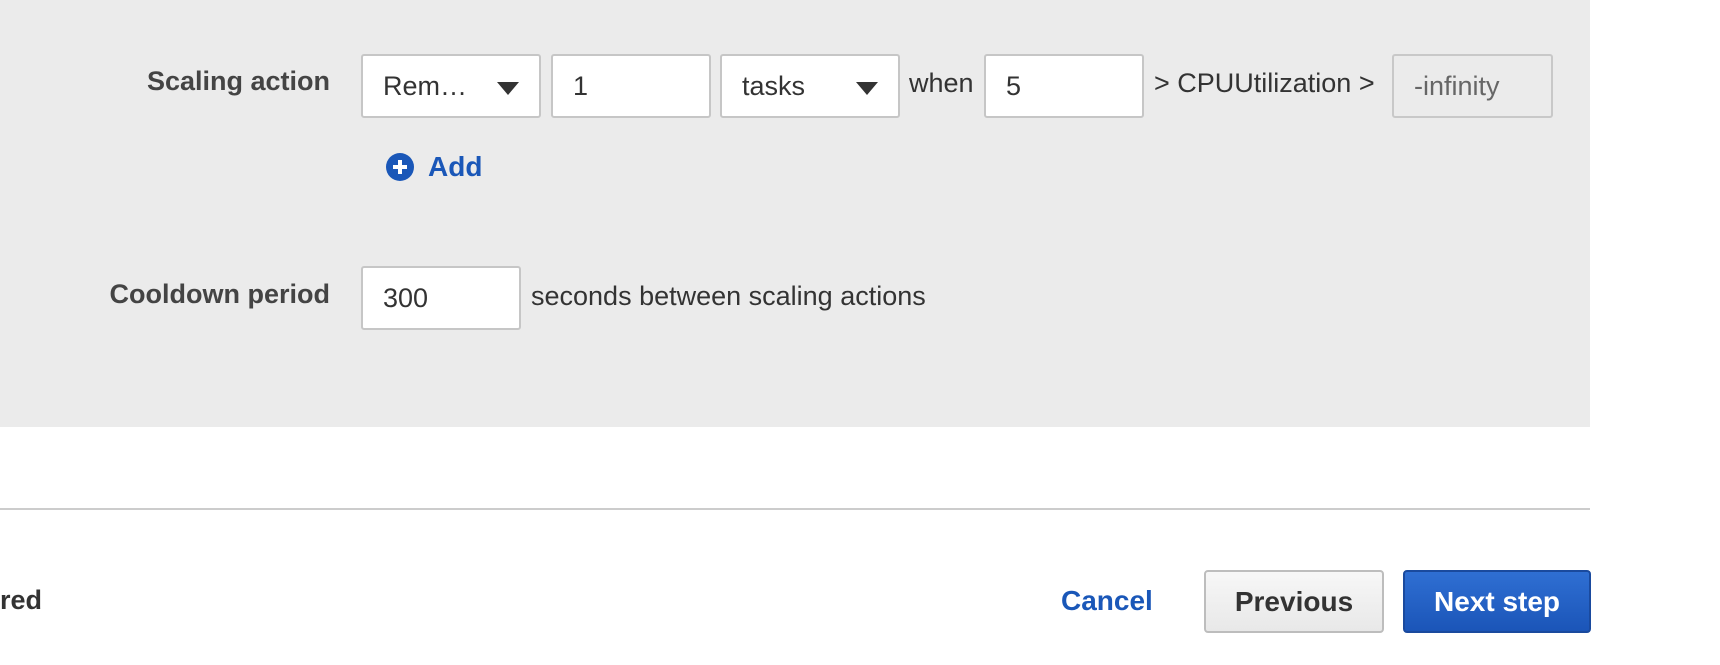 The width and height of the screenshot is (1720, 665). Describe the element at coordinates (219, 294) in the screenshot. I see `cooldown-period-label: Cooldown period` at that location.